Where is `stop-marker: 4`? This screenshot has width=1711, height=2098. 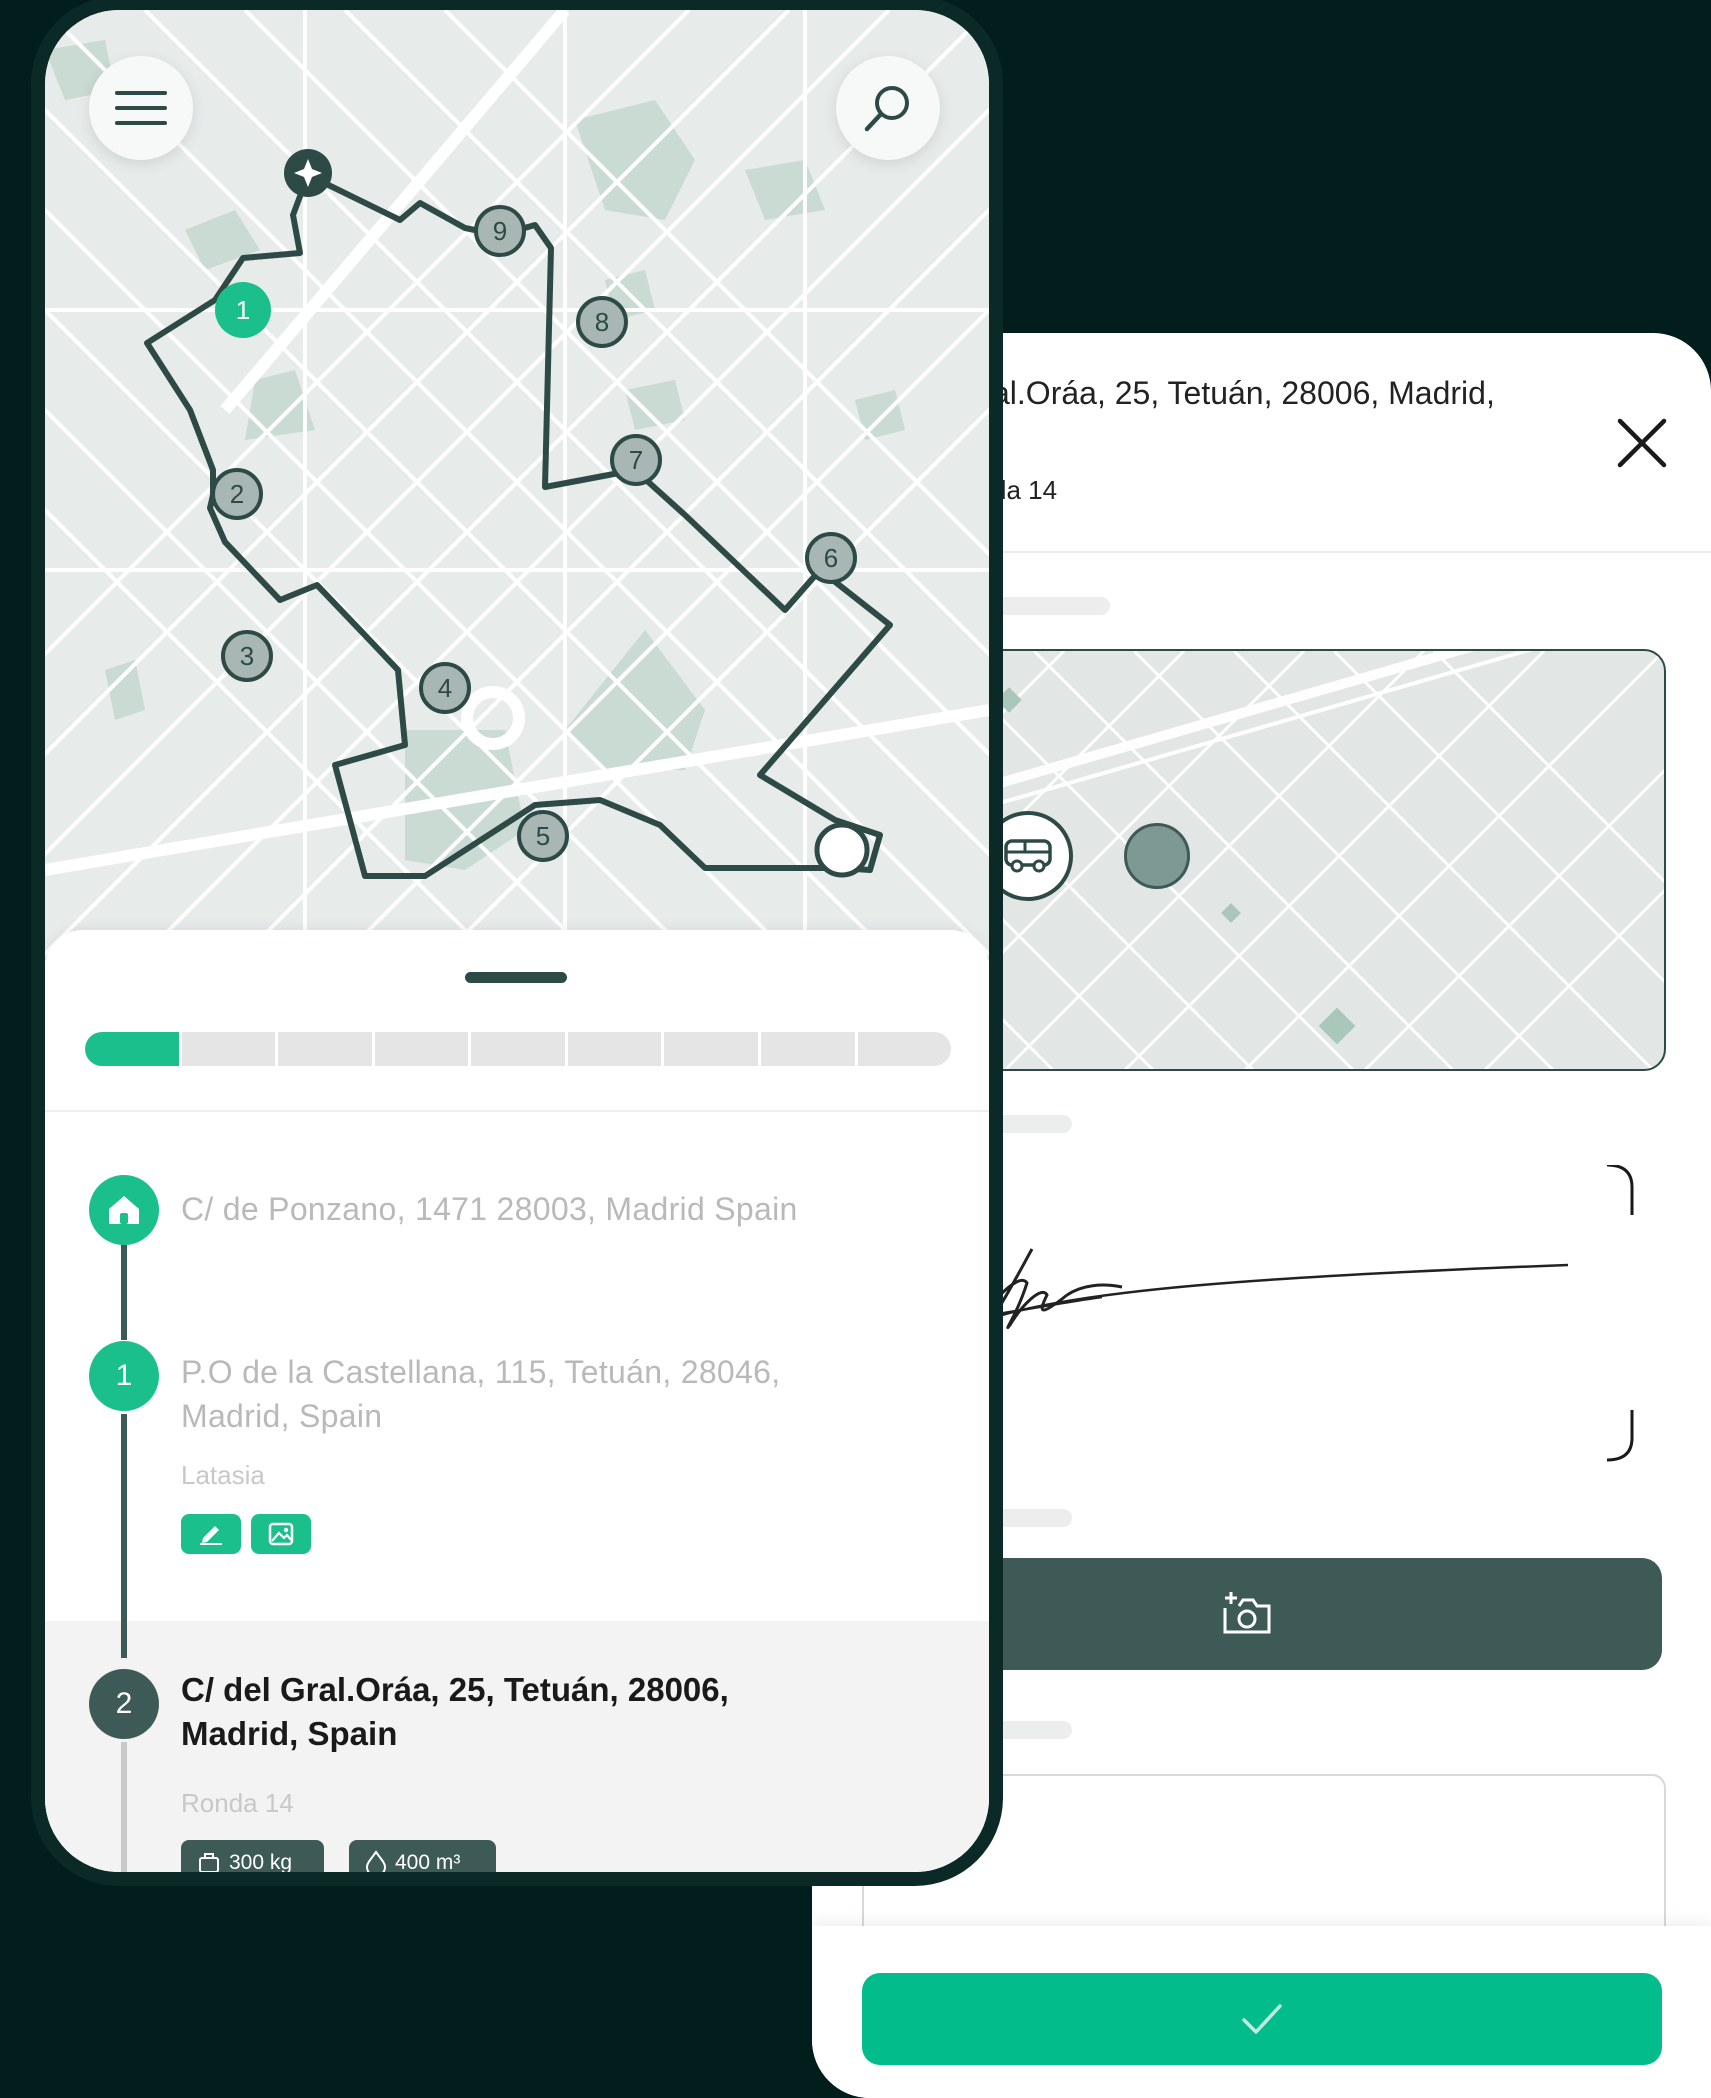
stop-marker: 4 is located at coordinates (445, 688).